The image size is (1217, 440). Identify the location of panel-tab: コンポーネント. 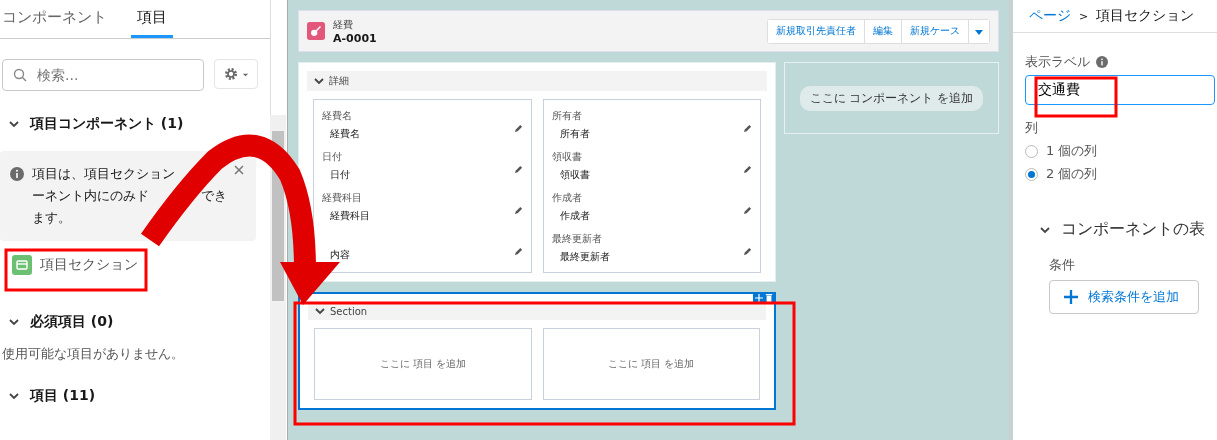
(56, 19).